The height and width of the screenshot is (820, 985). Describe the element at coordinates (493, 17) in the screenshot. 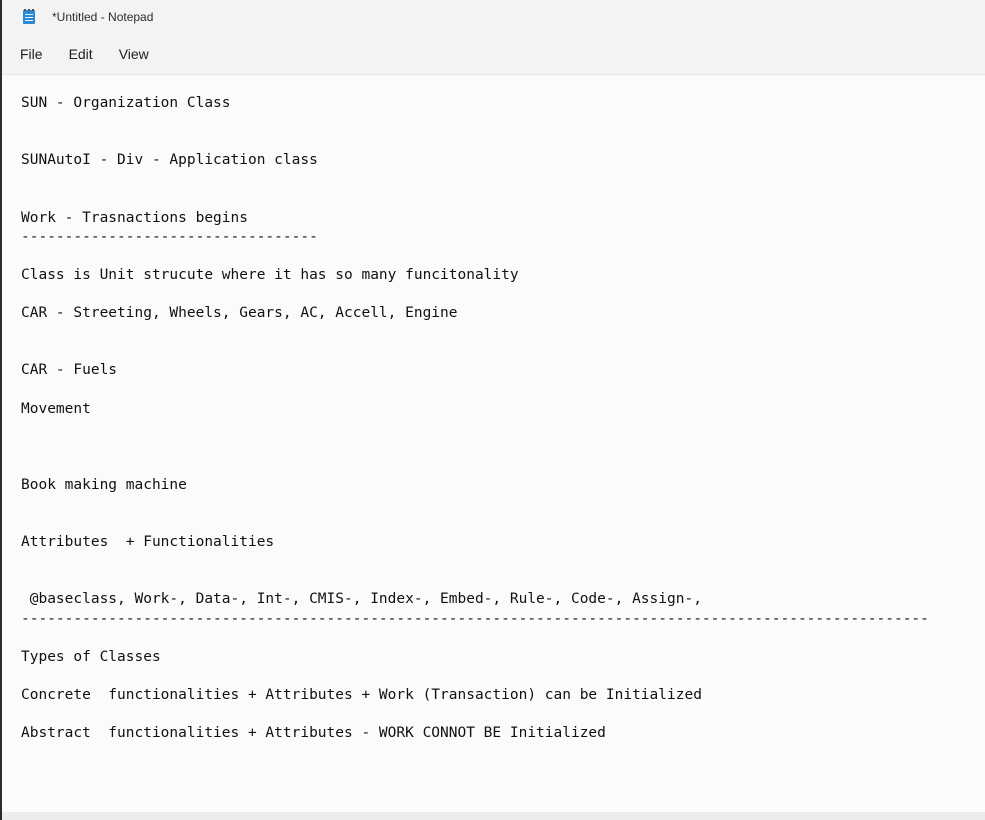

I see `title-bar: *Untitled - Notepad` at that location.